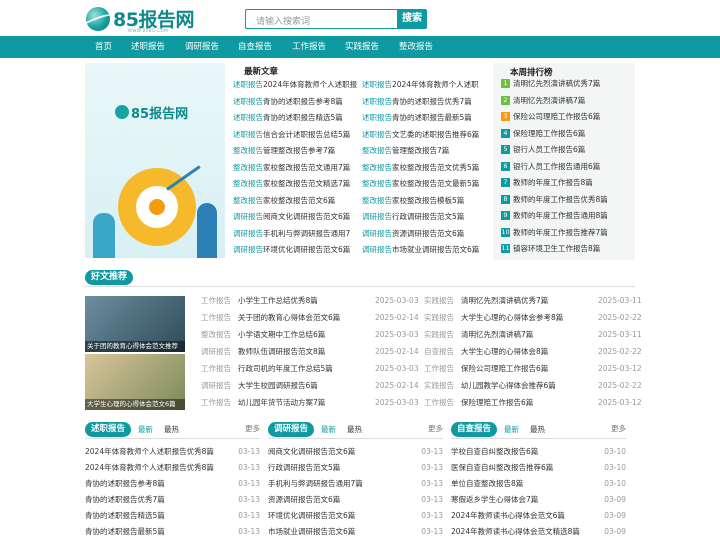  Describe the element at coordinates (306, 167) in the screenshot. I see `article-title: 家校整改报告范文通用7篇` at that location.